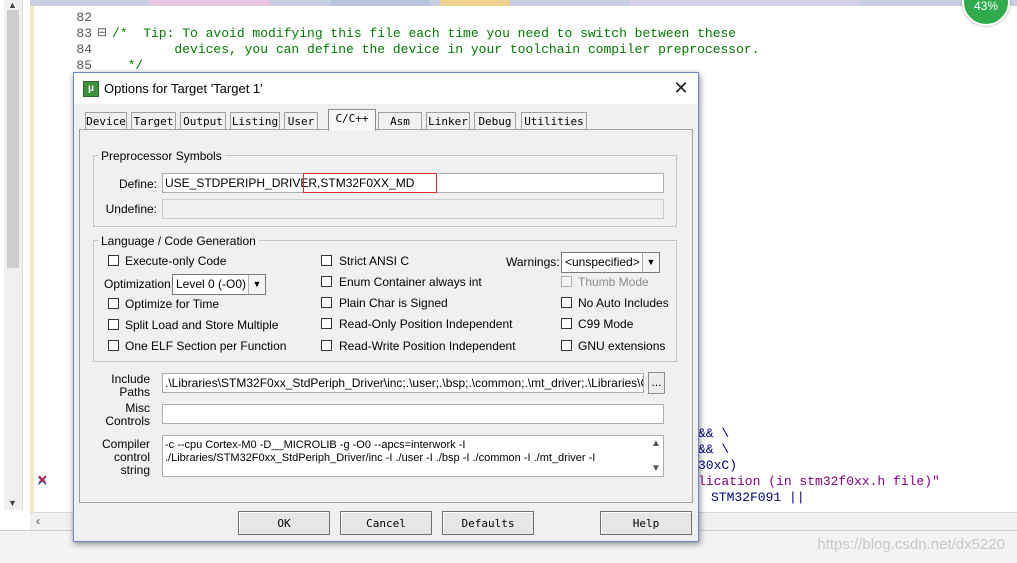 Image resolution: width=1017 pixels, height=563 pixels. I want to click on dialog-titlebar: μ Options for Target 'Target 1' ✕, so click(386, 88).